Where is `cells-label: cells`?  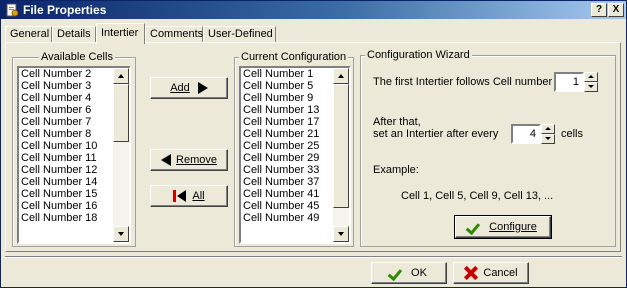 cells-label: cells is located at coordinates (572, 134).